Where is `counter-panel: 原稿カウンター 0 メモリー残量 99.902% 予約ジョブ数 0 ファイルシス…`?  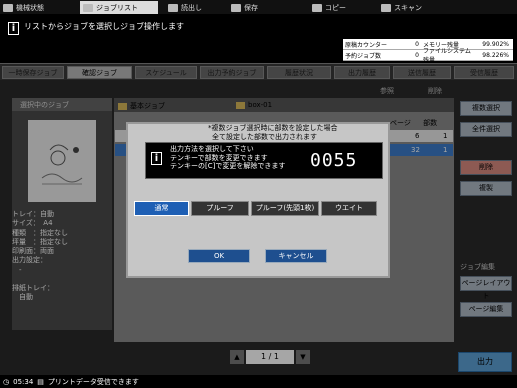
counter-panel: 原稿カウンター 0 メモリー残量 99.902% 予約ジョブ数 0 ファイルシス… is located at coordinates (428, 51).